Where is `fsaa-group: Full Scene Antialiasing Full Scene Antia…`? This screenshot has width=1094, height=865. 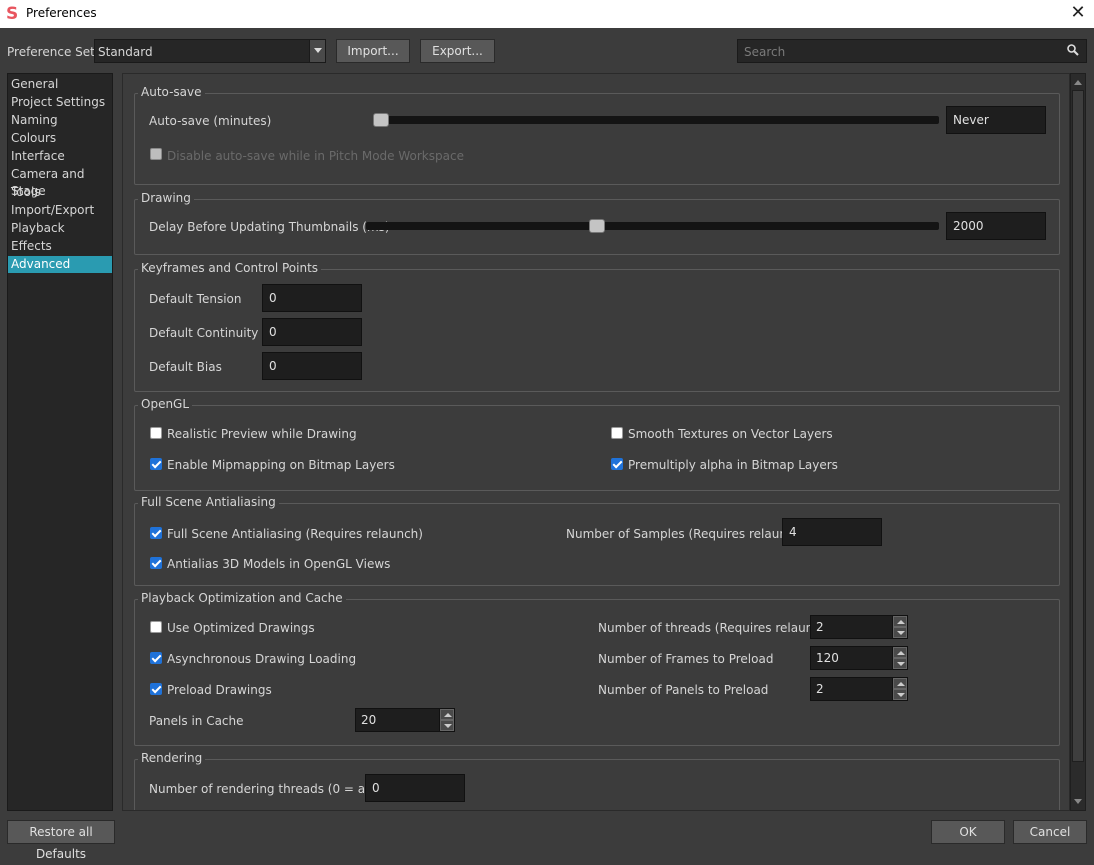
fsaa-group: Full Scene Antialiasing Full Scene Antia… is located at coordinates (597, 540).